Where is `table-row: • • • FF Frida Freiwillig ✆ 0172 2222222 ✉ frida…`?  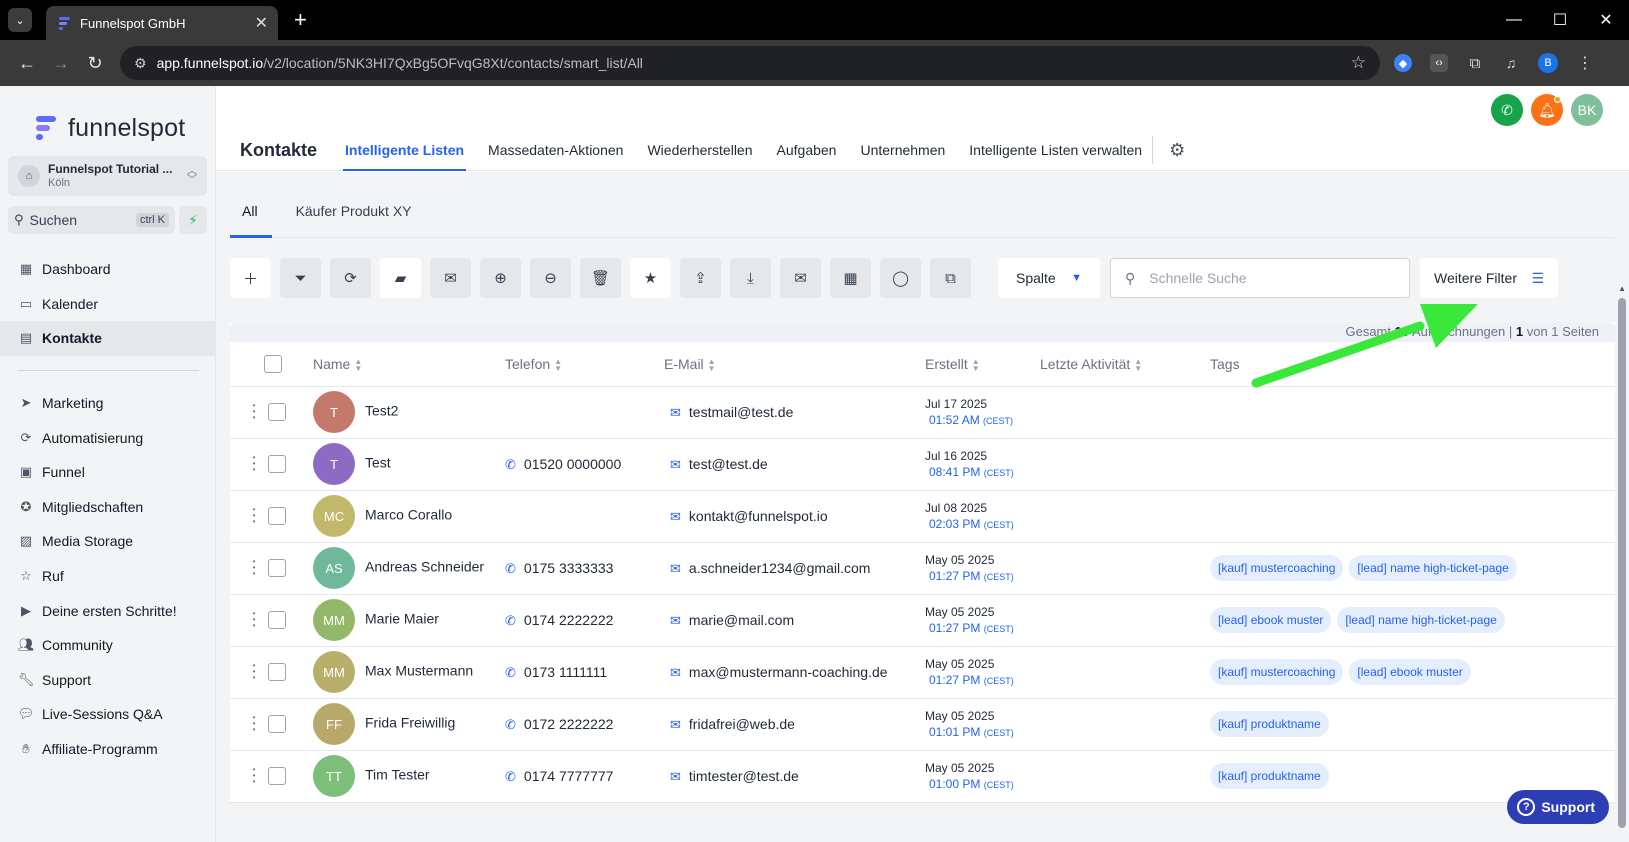 table-row: • • • FF Frida Freiwillig ✆ 0172 2222222 ✉ frida… is located at coordinates (922, 724).